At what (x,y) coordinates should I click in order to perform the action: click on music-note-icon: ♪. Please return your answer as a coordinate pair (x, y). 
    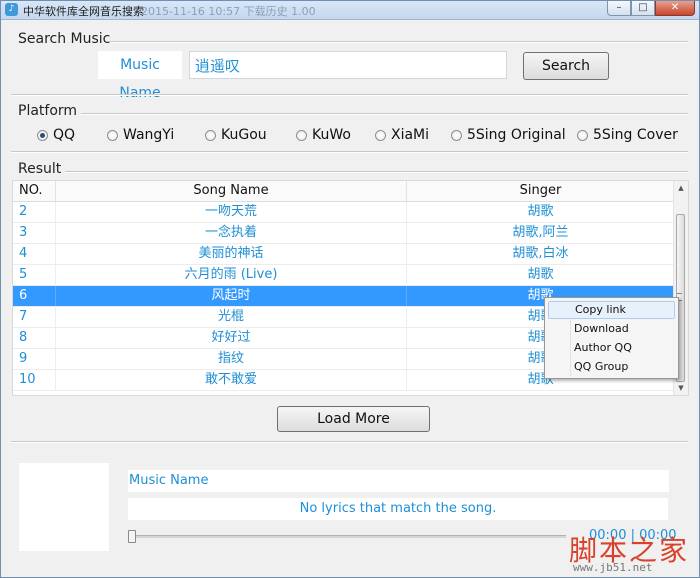
    Looking at the image, I should click on (11, 9).